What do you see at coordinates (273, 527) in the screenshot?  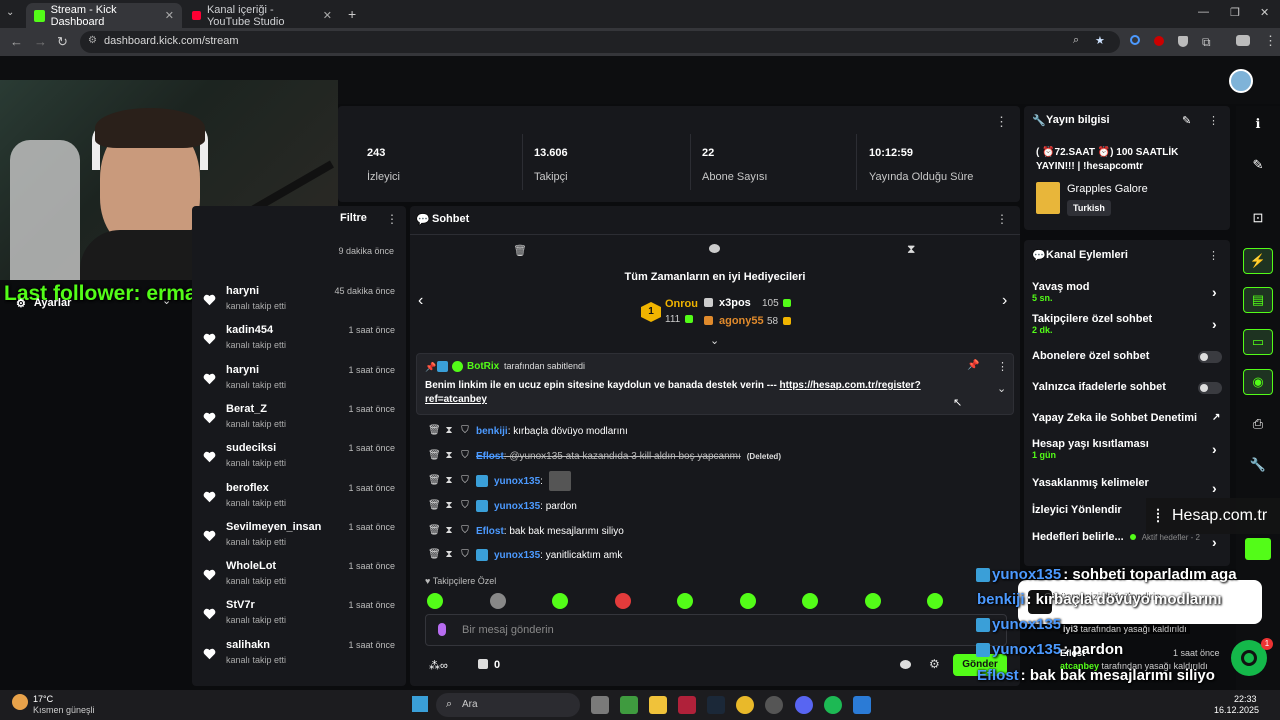 I see `follower-name: Sevilmeyen_insan` at bounding box center [273, 527].